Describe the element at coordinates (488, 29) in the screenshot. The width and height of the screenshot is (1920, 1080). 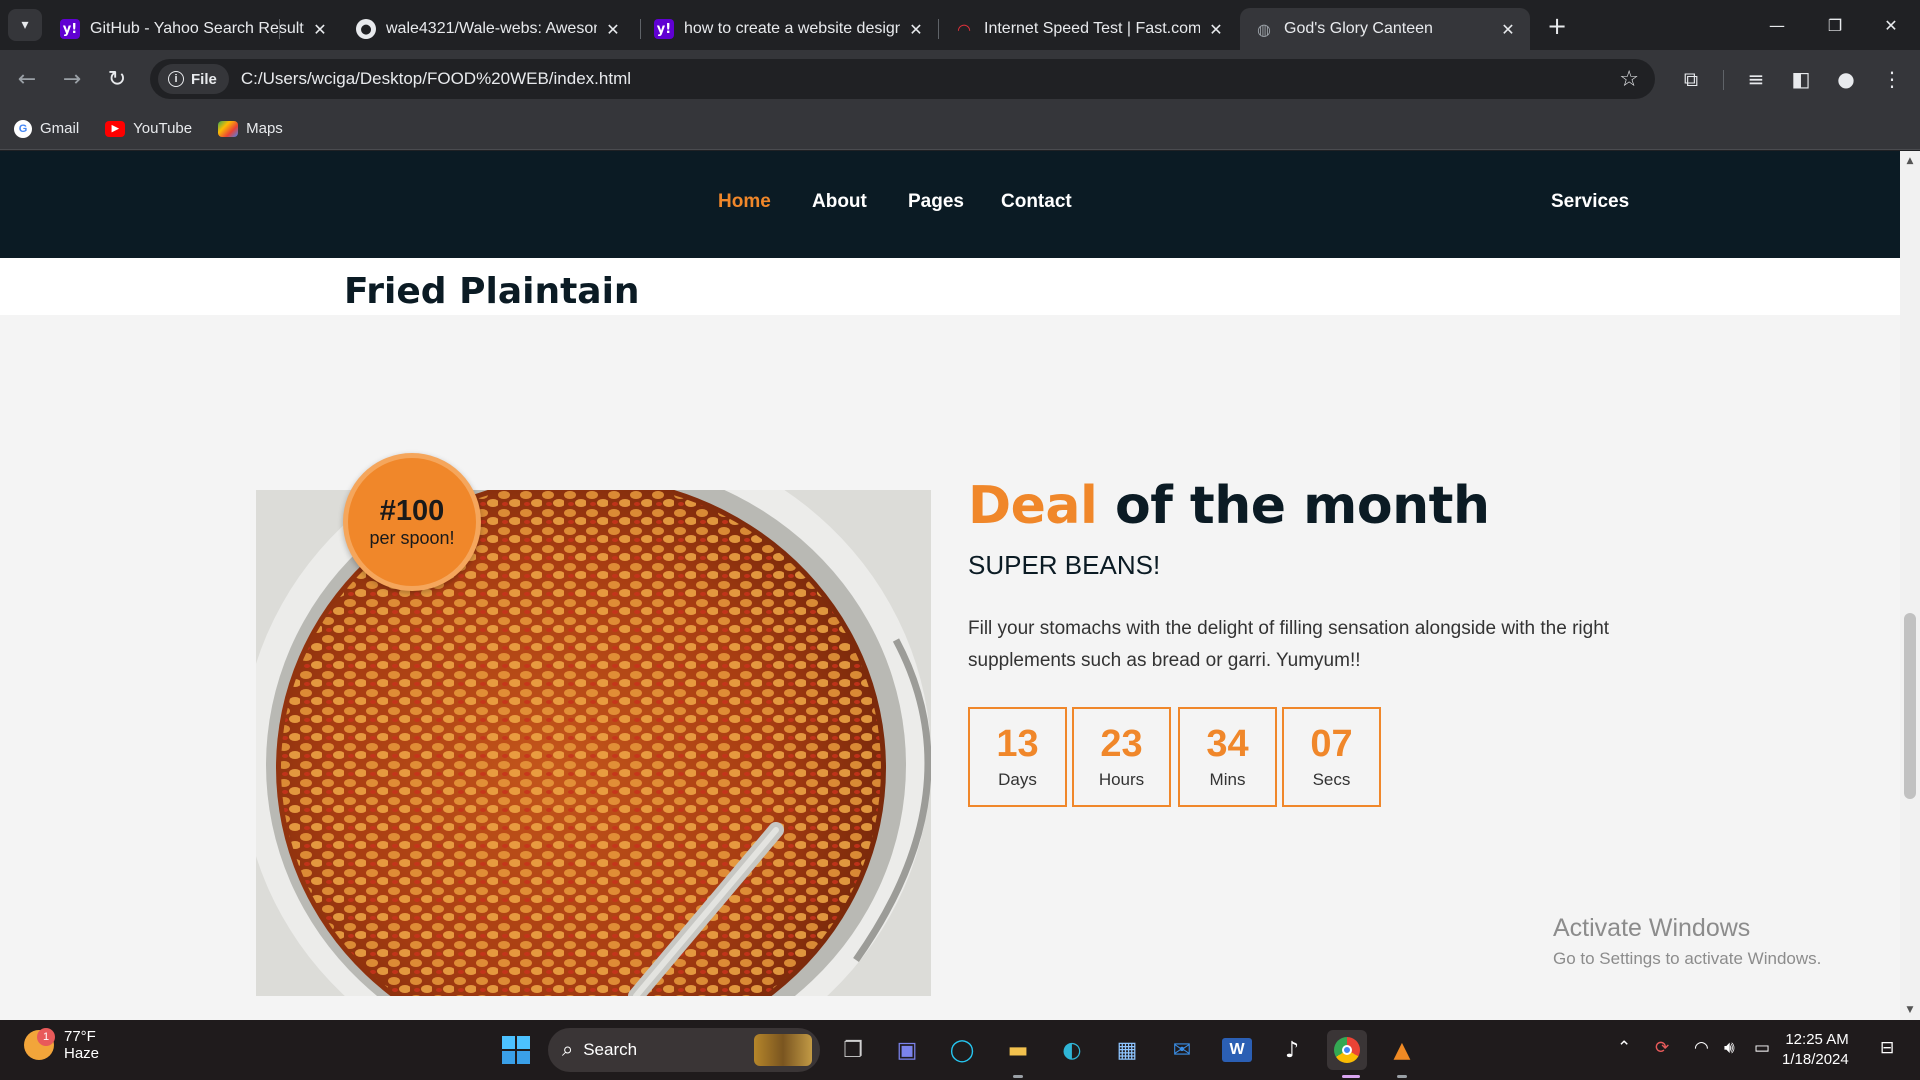
I see `tab-github-repo: ● wale4321/Wale-webs: Awesome ✕` at that location.